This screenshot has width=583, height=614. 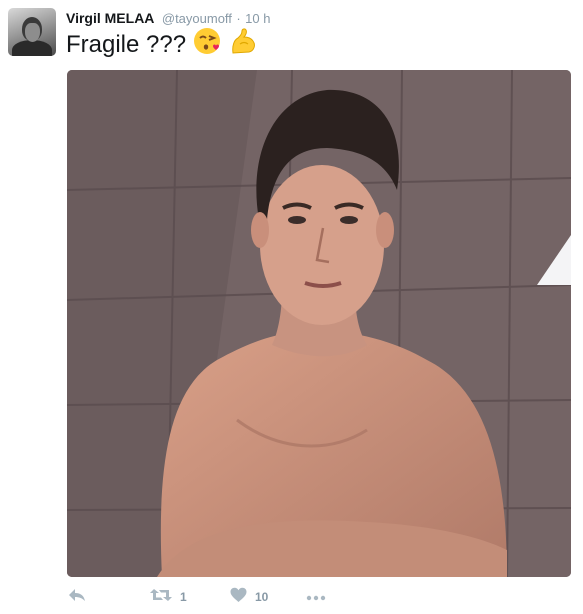 I want to click on tweet-text: Fragile ???, so click(x=162, y=44).